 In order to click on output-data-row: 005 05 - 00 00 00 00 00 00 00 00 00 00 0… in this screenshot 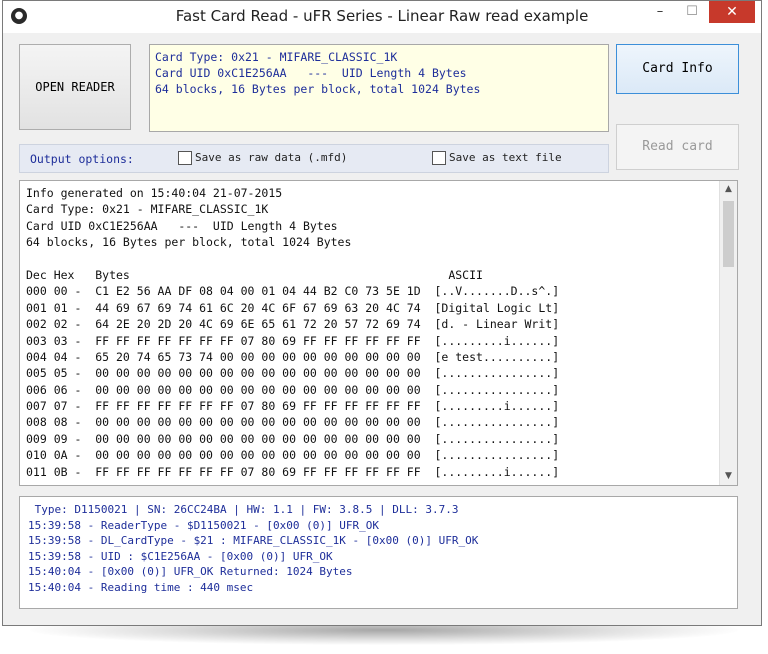, I will do `click(293, 373)`.